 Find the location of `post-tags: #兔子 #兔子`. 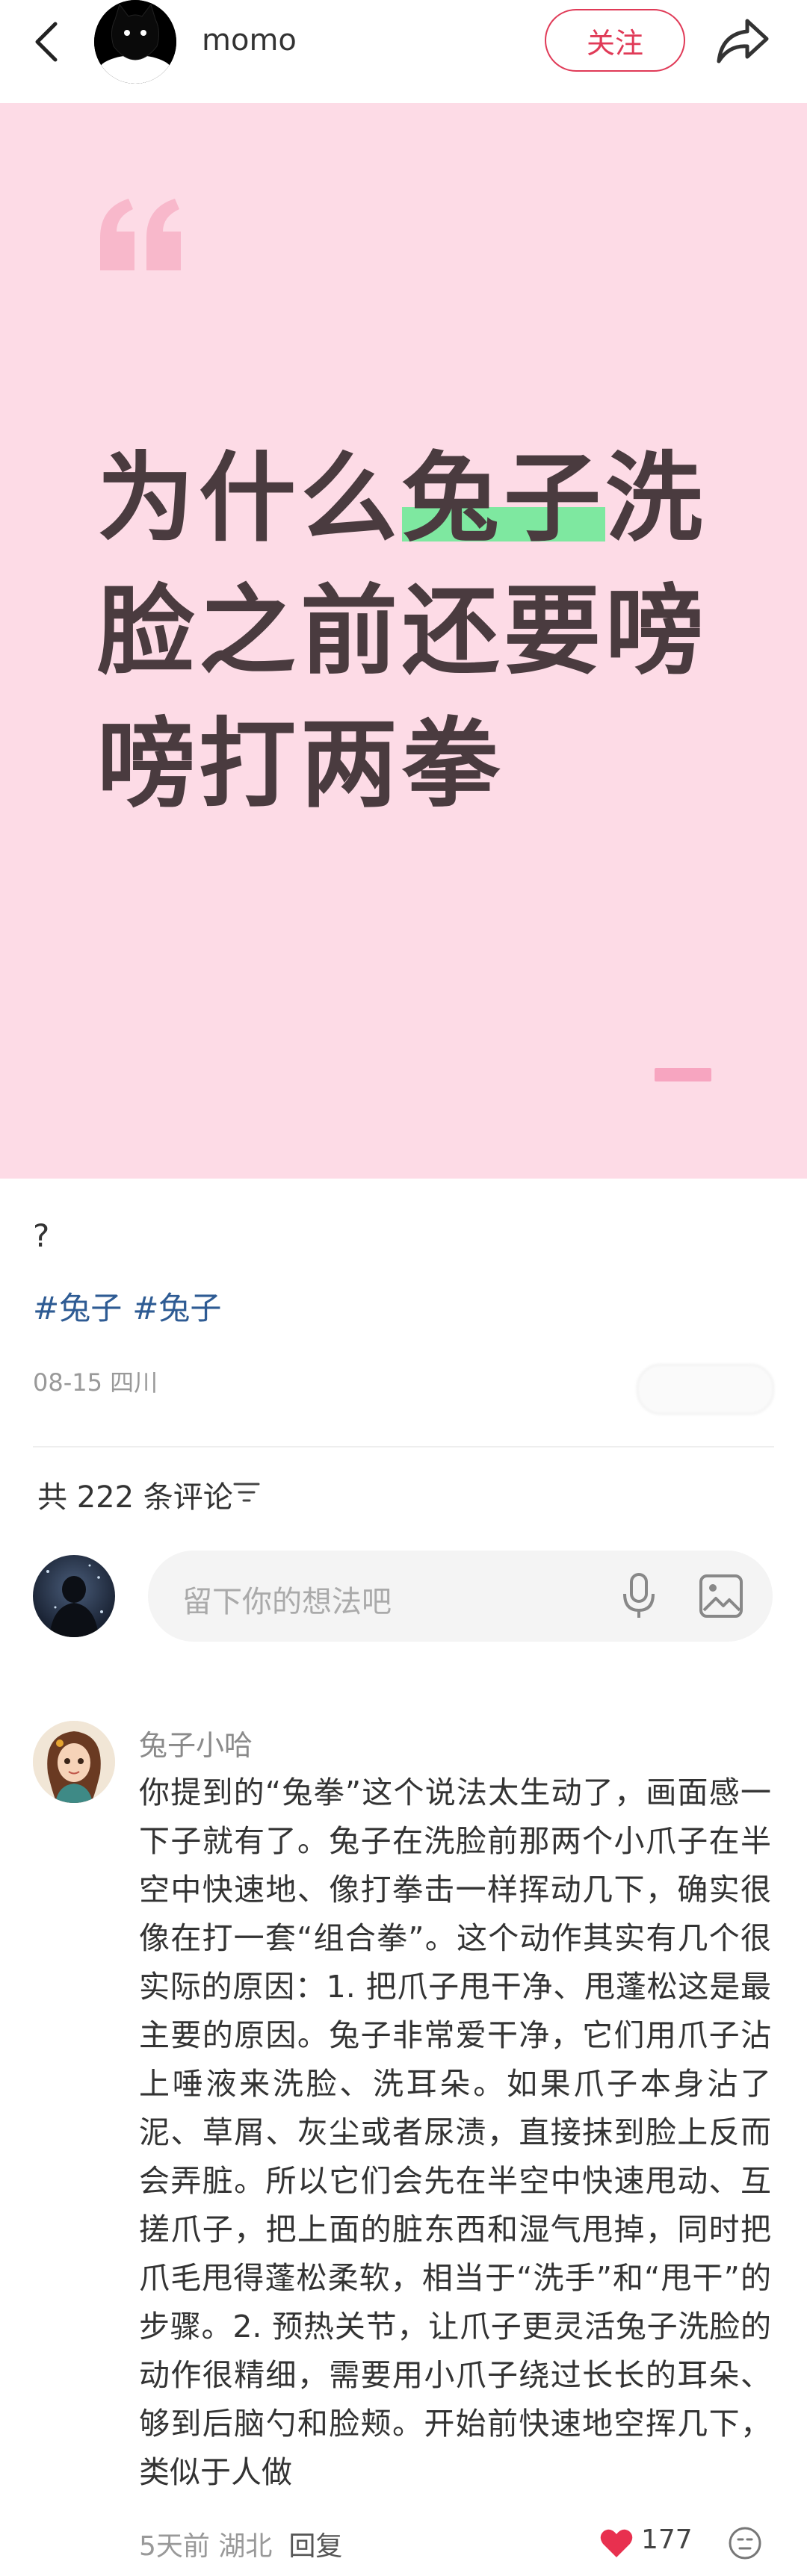

post-tags: #兔子 #兔子 is located at coordinates (132, 1306).